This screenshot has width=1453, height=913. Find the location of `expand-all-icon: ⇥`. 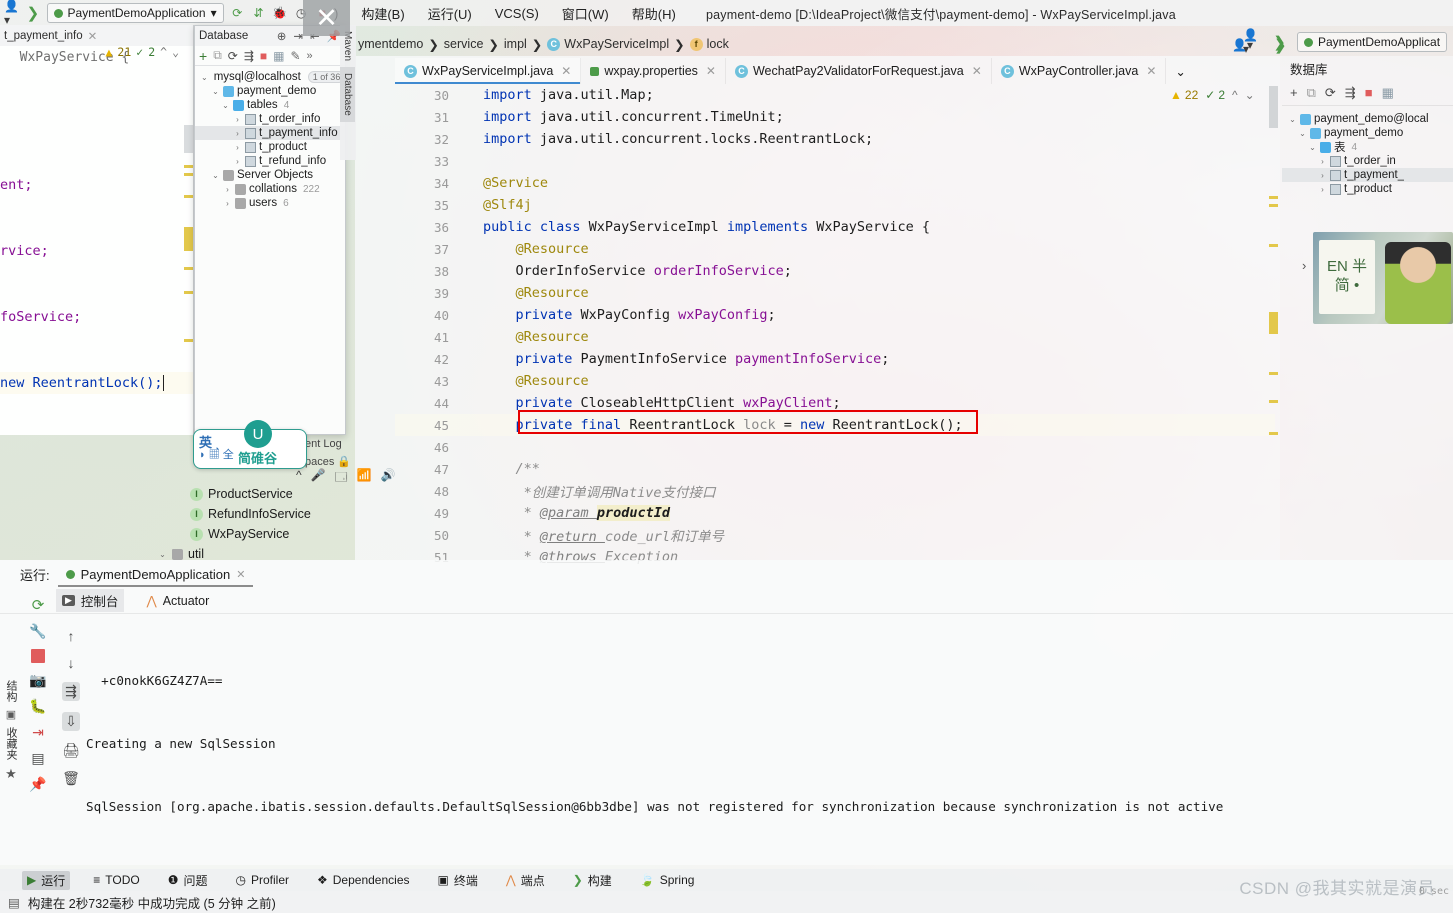

expand-all-icon: ⇥ is located at coordinates (298, 36).